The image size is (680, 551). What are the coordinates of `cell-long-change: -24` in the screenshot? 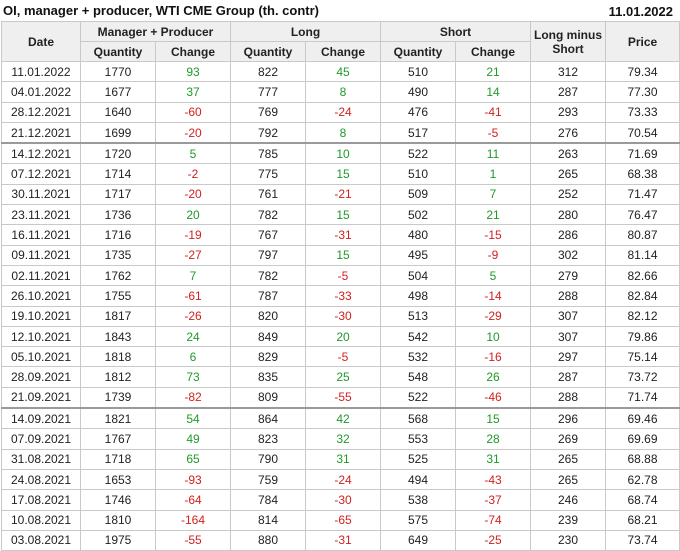 It's located at (343, 479).